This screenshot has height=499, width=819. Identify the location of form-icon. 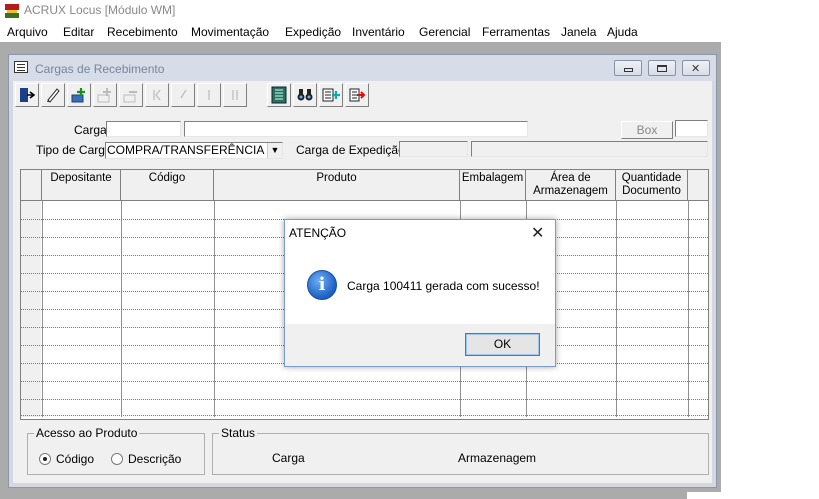
(21, 67).